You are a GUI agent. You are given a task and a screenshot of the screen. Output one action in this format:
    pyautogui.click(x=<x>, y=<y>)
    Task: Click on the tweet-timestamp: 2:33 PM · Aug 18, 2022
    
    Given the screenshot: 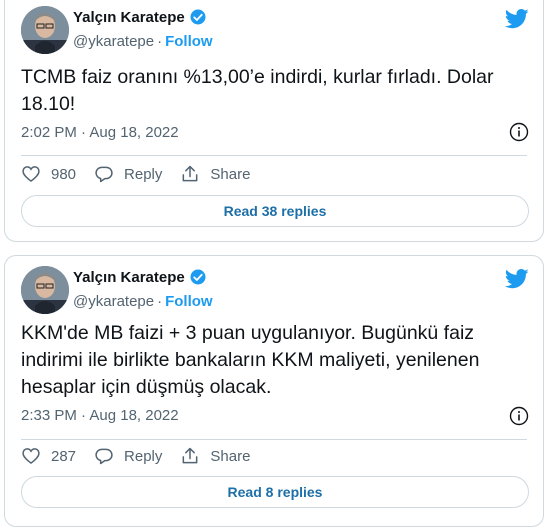 What is the action you would take?
    pyautogui.click(x=100, y=415)
    